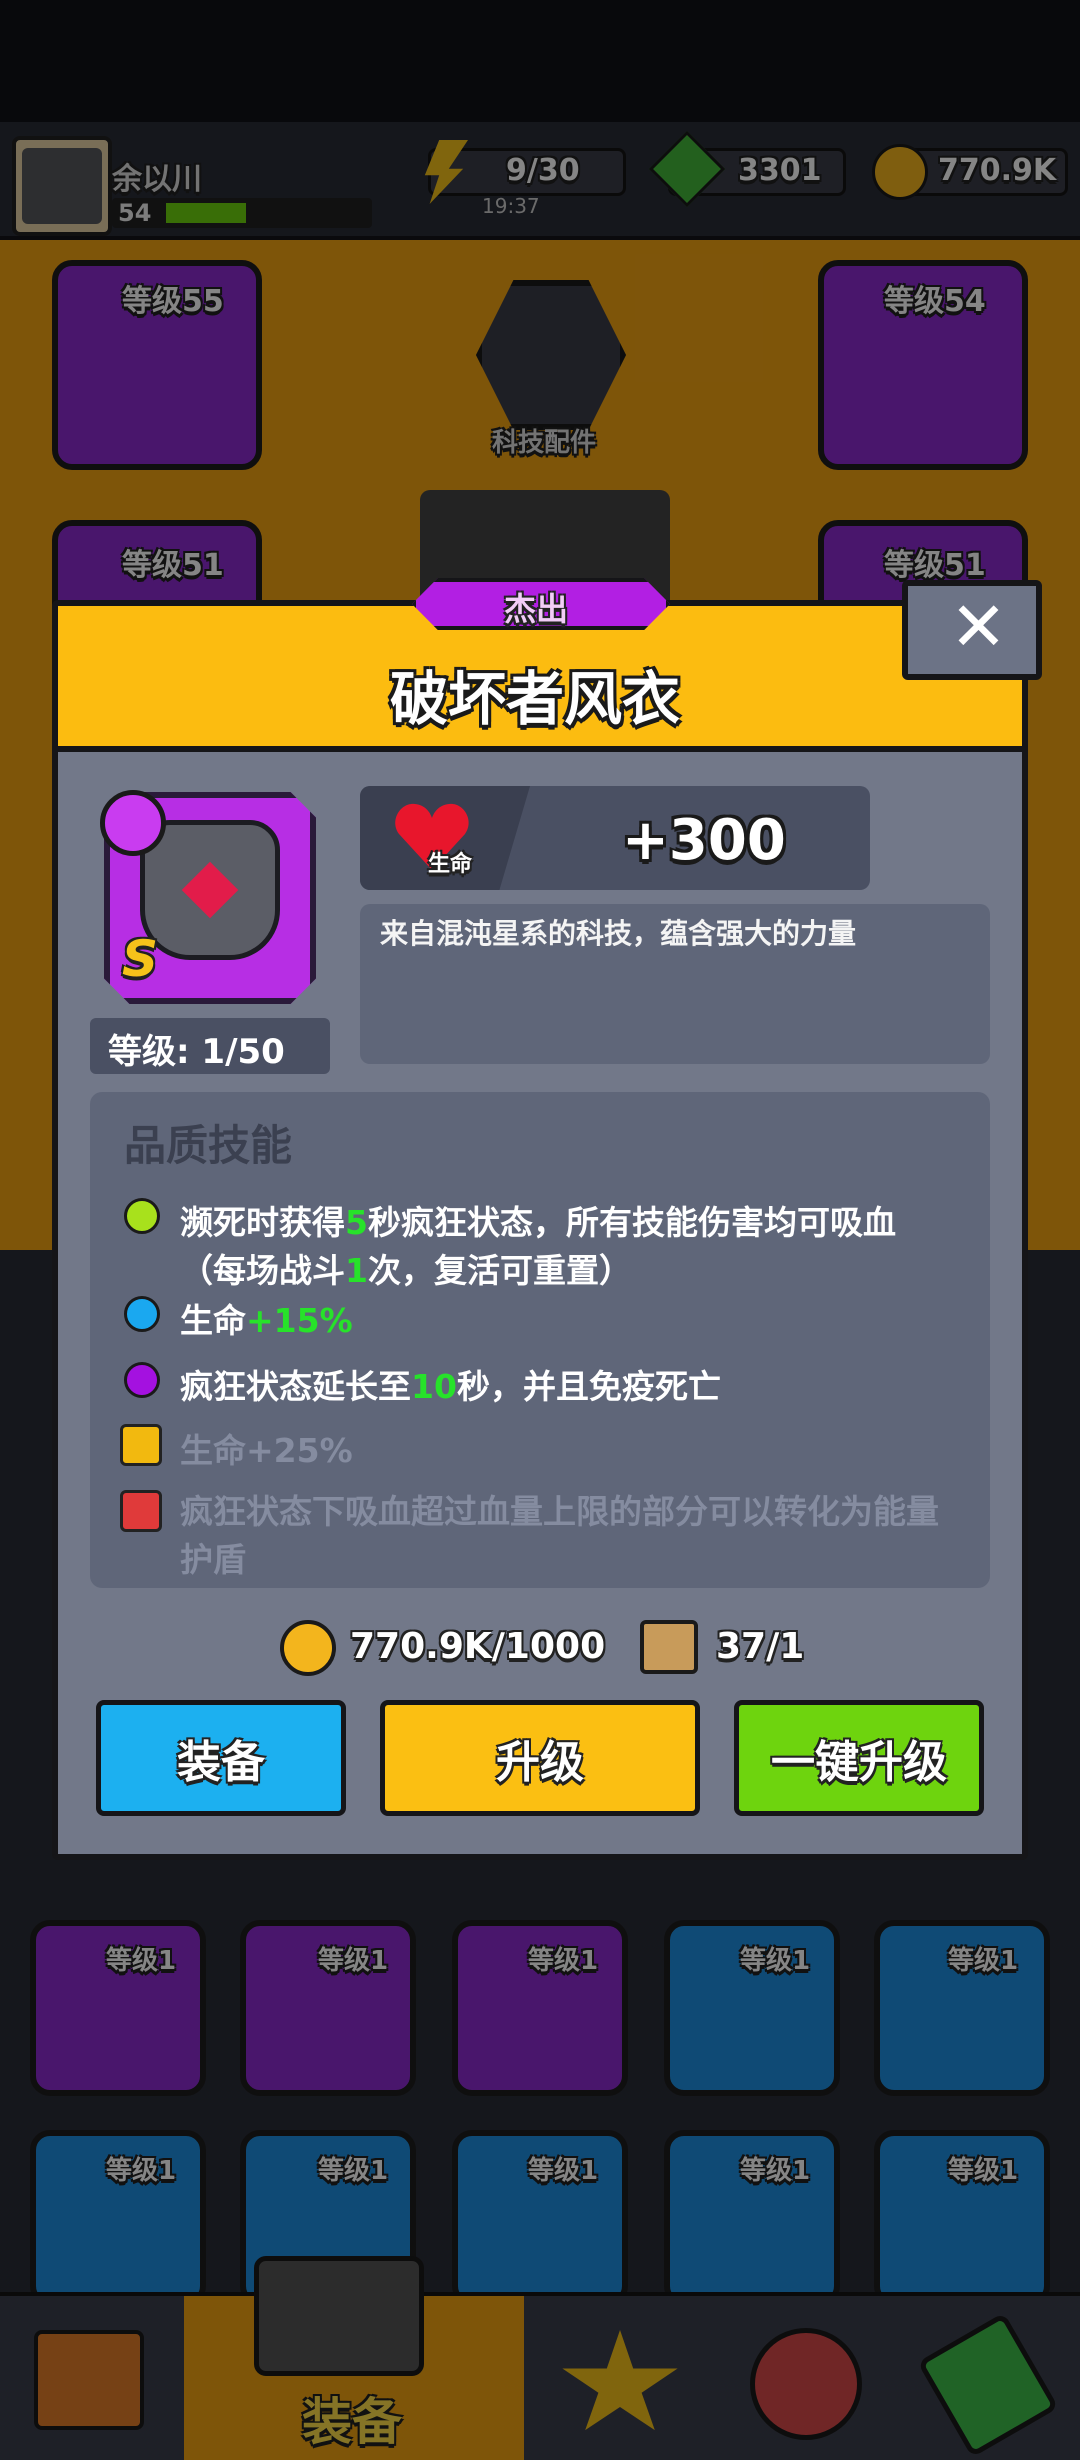 The height and width of the screenshot is (2460, 1080). What do you see at coordinates (221, 1758) in the screenshot?
I see `equip-button: 装备` at bounding box center [221, 1758].